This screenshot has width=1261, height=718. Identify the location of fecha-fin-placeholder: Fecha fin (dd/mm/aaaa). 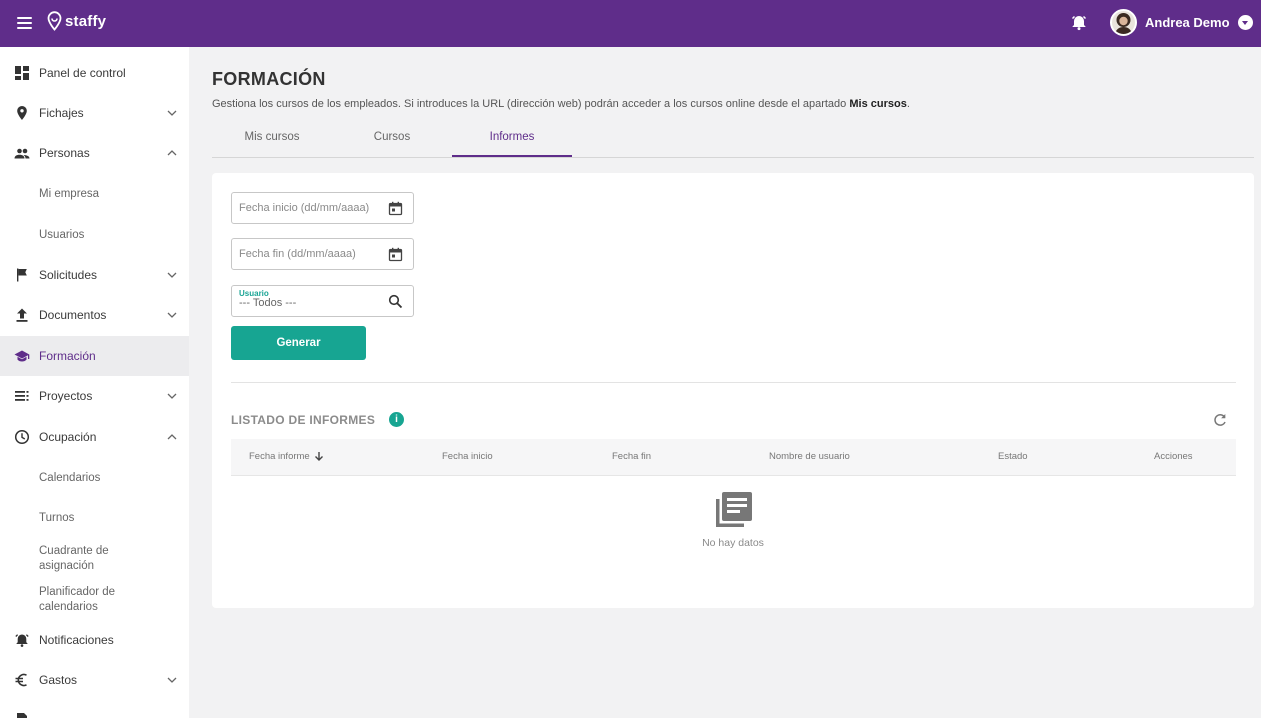
(297, 254).